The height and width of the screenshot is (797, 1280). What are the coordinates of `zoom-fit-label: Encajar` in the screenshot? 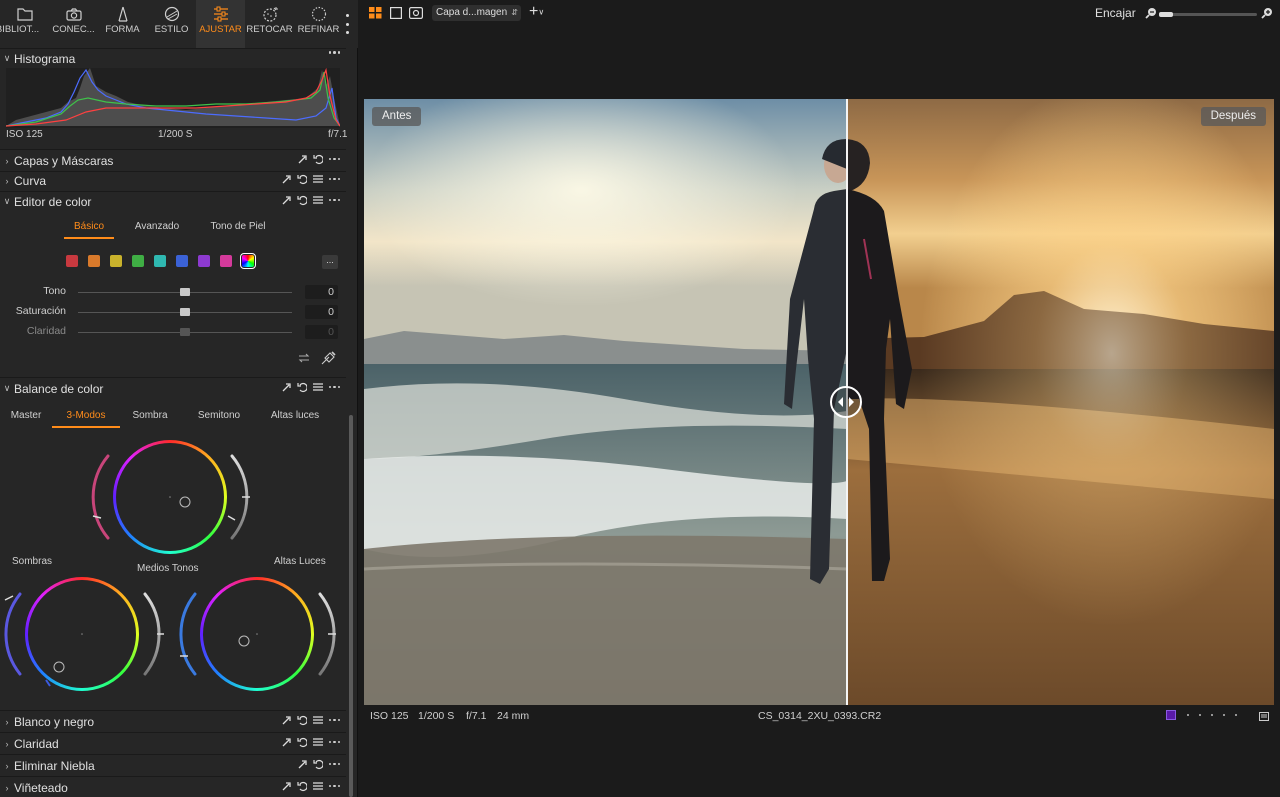 It's located at (1115, 13).